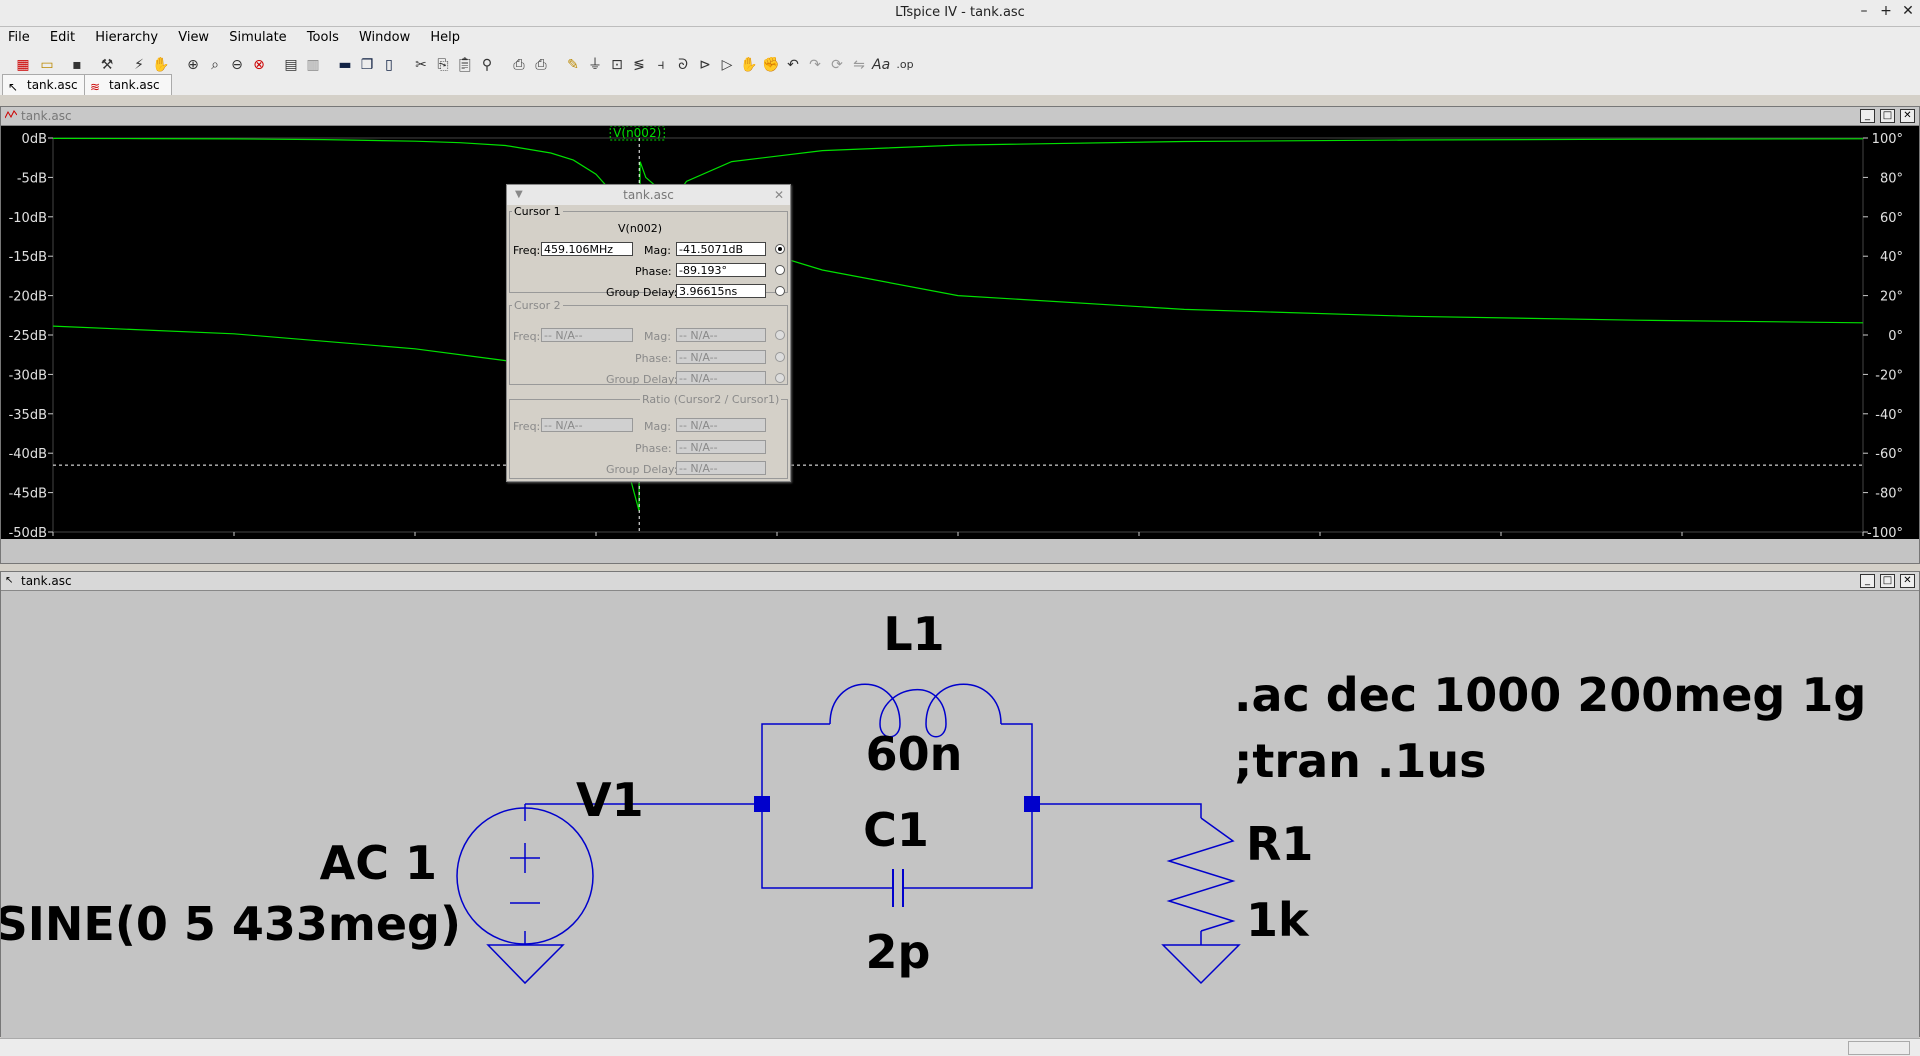 The width and height of the screenshot is (1920, 1056). I want to click on y-tick-label-left: -15dB, so click(28, 257).